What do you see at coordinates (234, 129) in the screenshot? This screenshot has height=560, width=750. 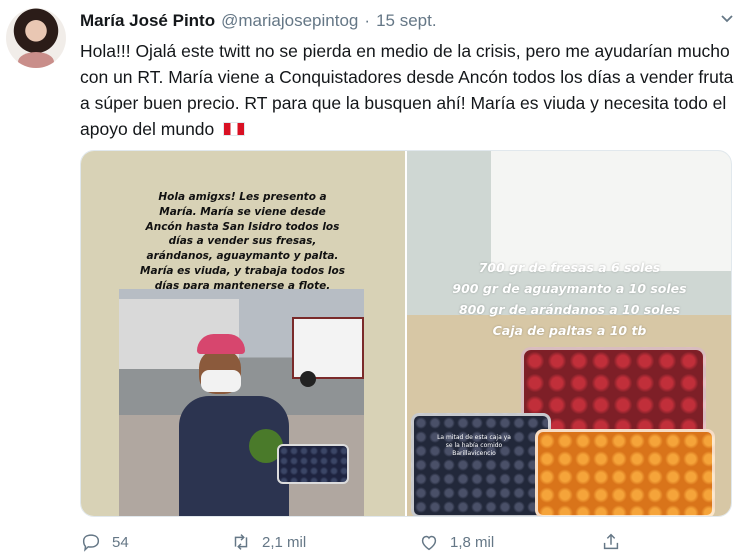 I see `peru-flag-icon` at bounding box center [234, 129].